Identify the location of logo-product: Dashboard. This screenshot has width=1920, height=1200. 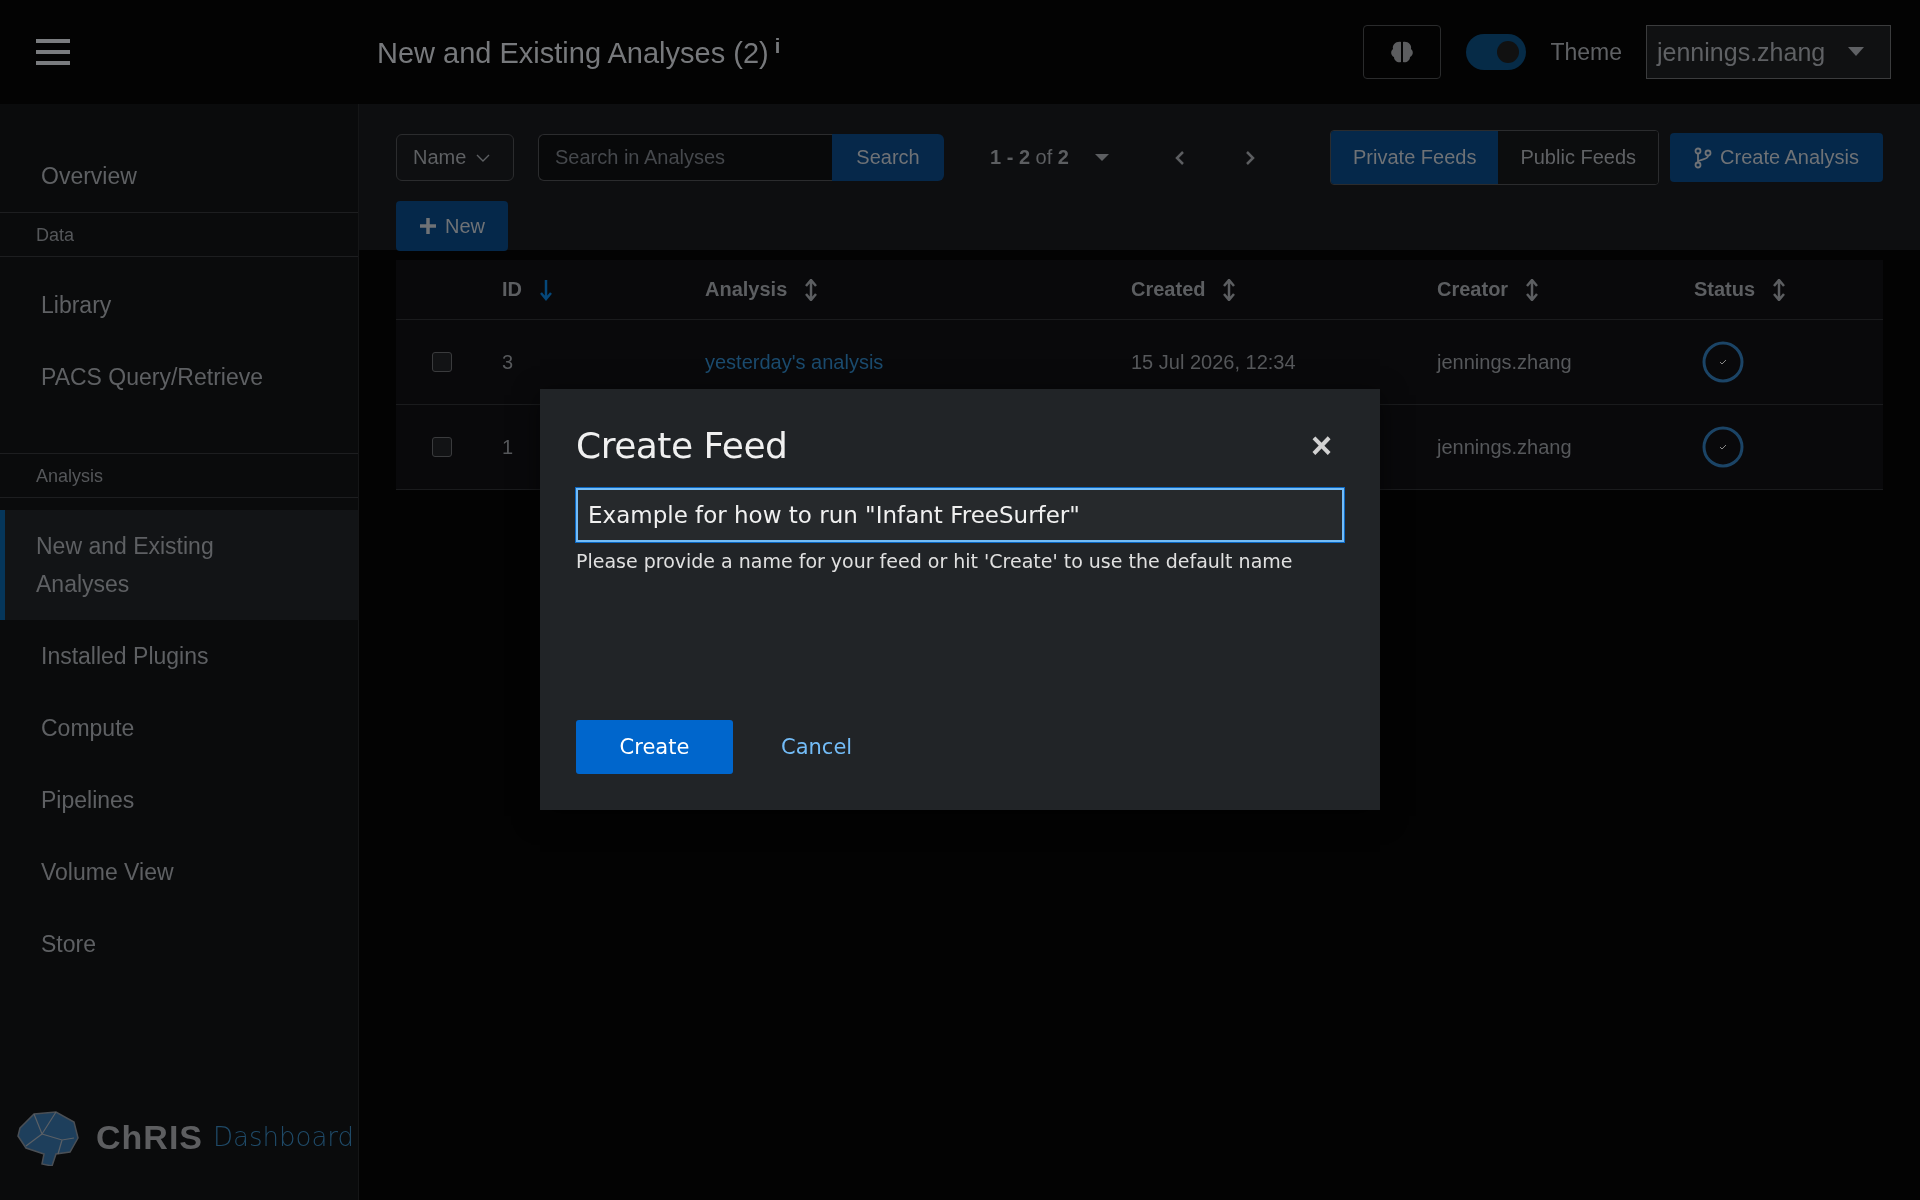
(284, 1137).